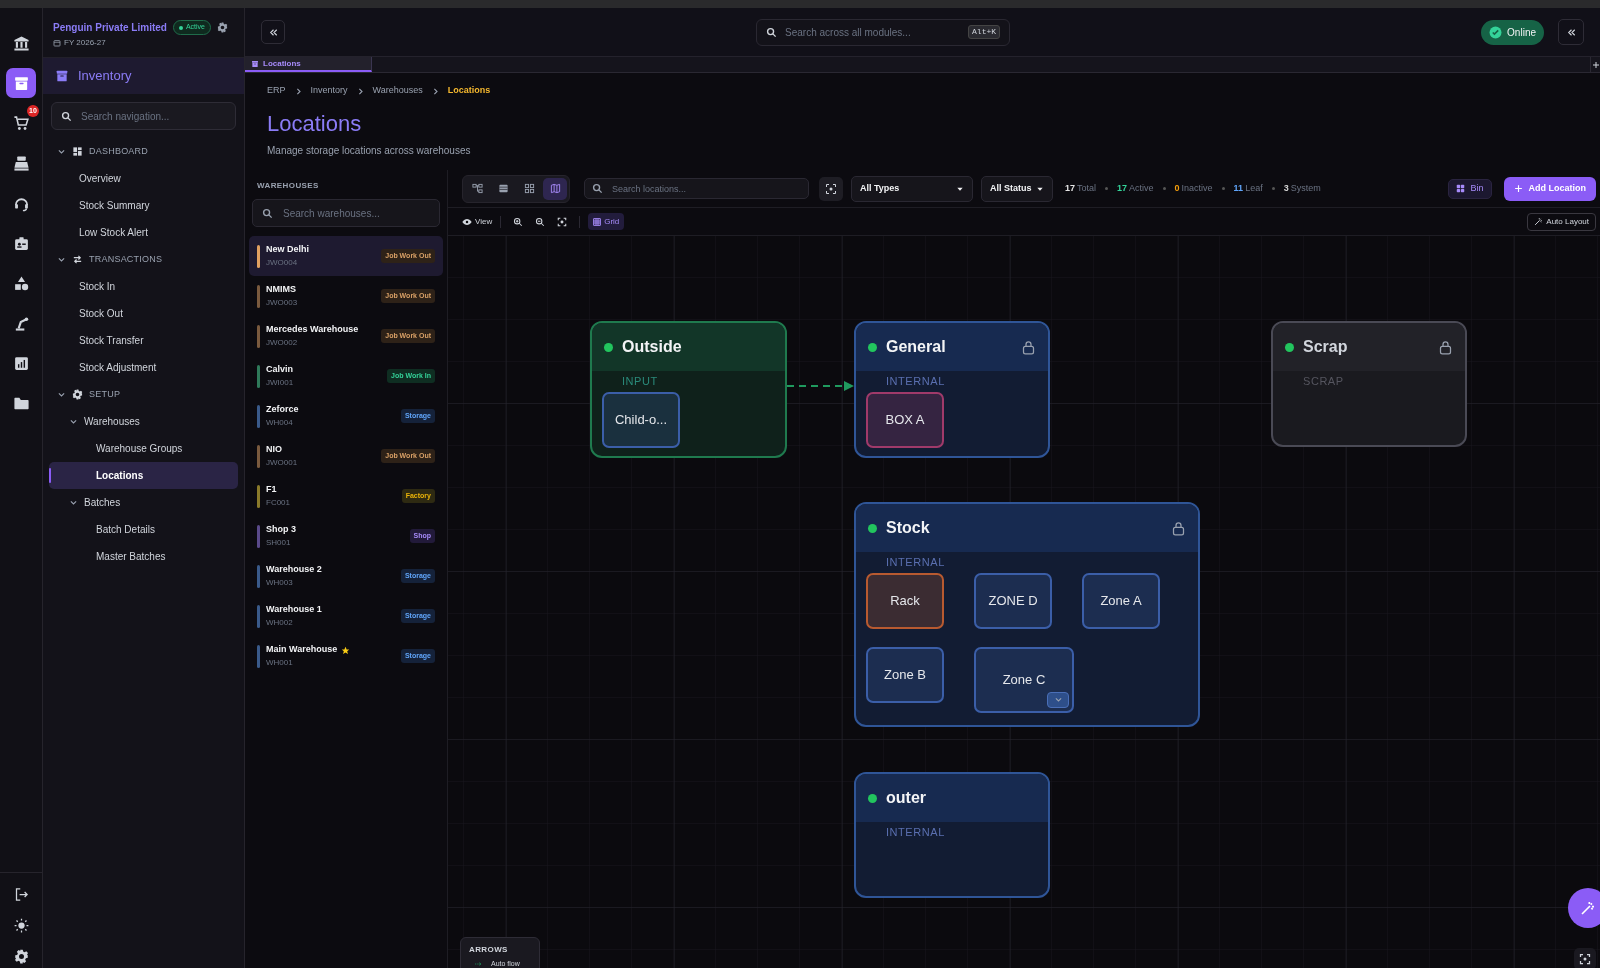 Image resolution: width=1600 pixels, height=968 pixels. What do you see at coordinates (503, 188) in the screenshot?
I see `list-view-icon` at bounding box center [503, 188].